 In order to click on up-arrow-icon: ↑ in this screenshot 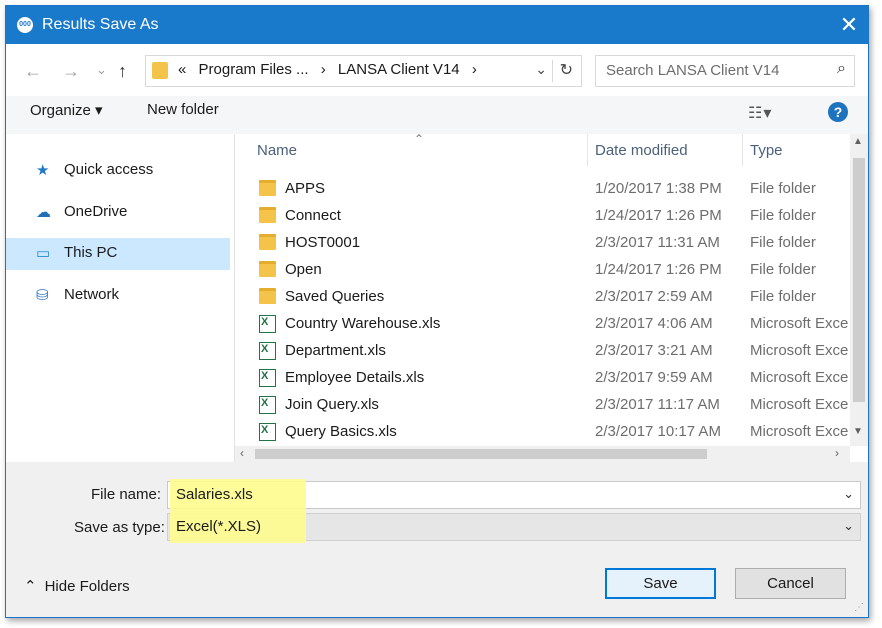, I will do `click(122, 71)`.